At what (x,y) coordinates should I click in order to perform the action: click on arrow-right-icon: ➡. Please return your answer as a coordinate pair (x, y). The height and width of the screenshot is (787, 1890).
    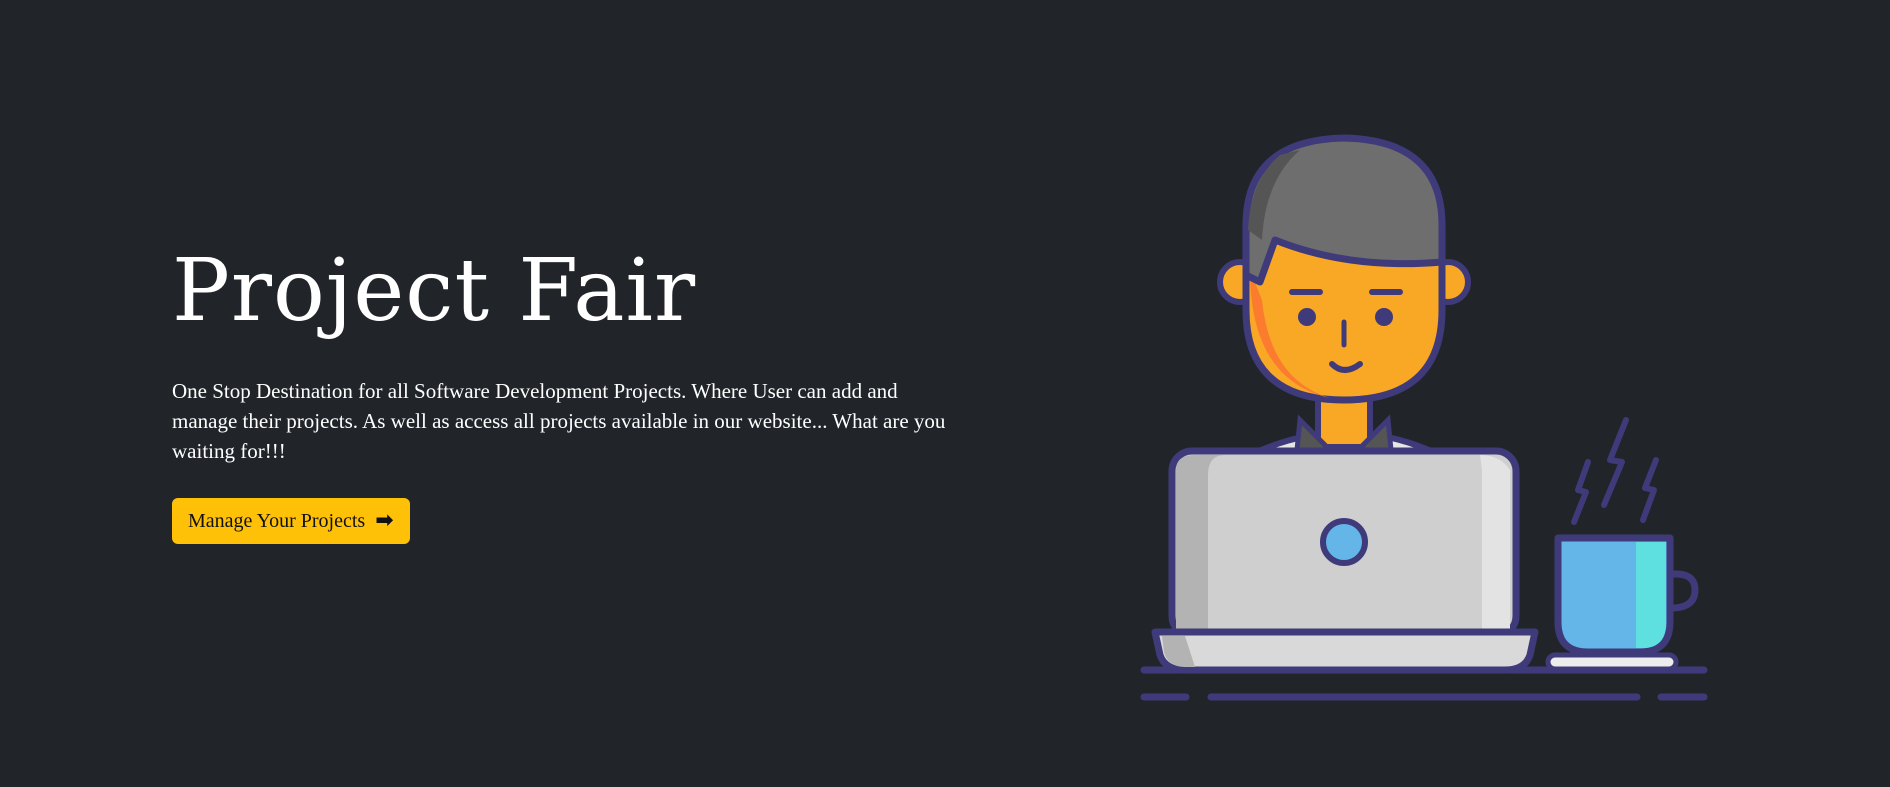
    Looking at the image, I should click on (384, 520).